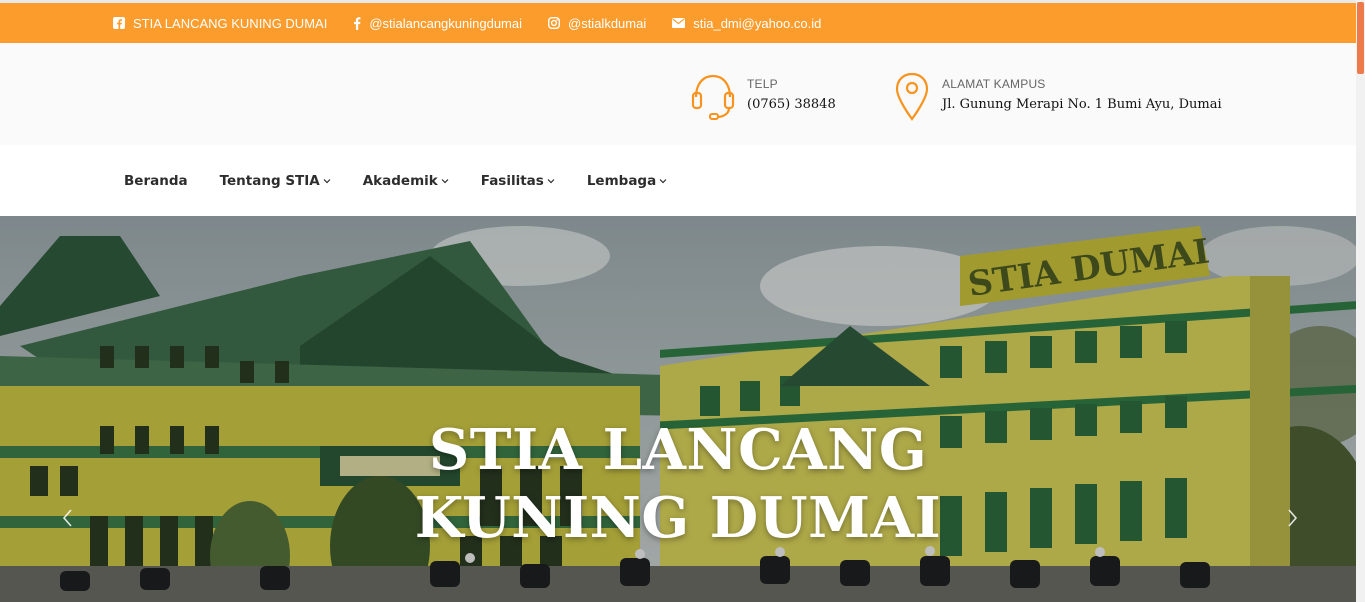 The width and height of the screenshot is (1365, 602). I want to click on hero-title: STIA LANCANG KUNING DUMAI, so click(678, 484).